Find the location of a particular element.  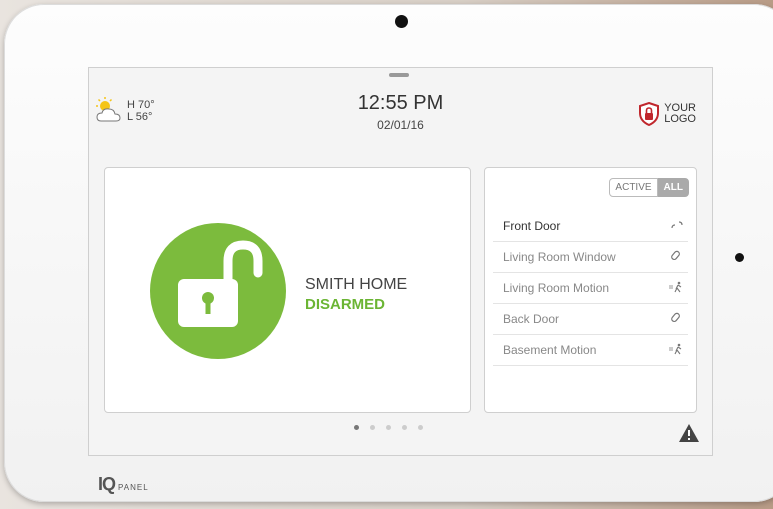

unlocked-padlock-icon is located at coordinates (220, 283).